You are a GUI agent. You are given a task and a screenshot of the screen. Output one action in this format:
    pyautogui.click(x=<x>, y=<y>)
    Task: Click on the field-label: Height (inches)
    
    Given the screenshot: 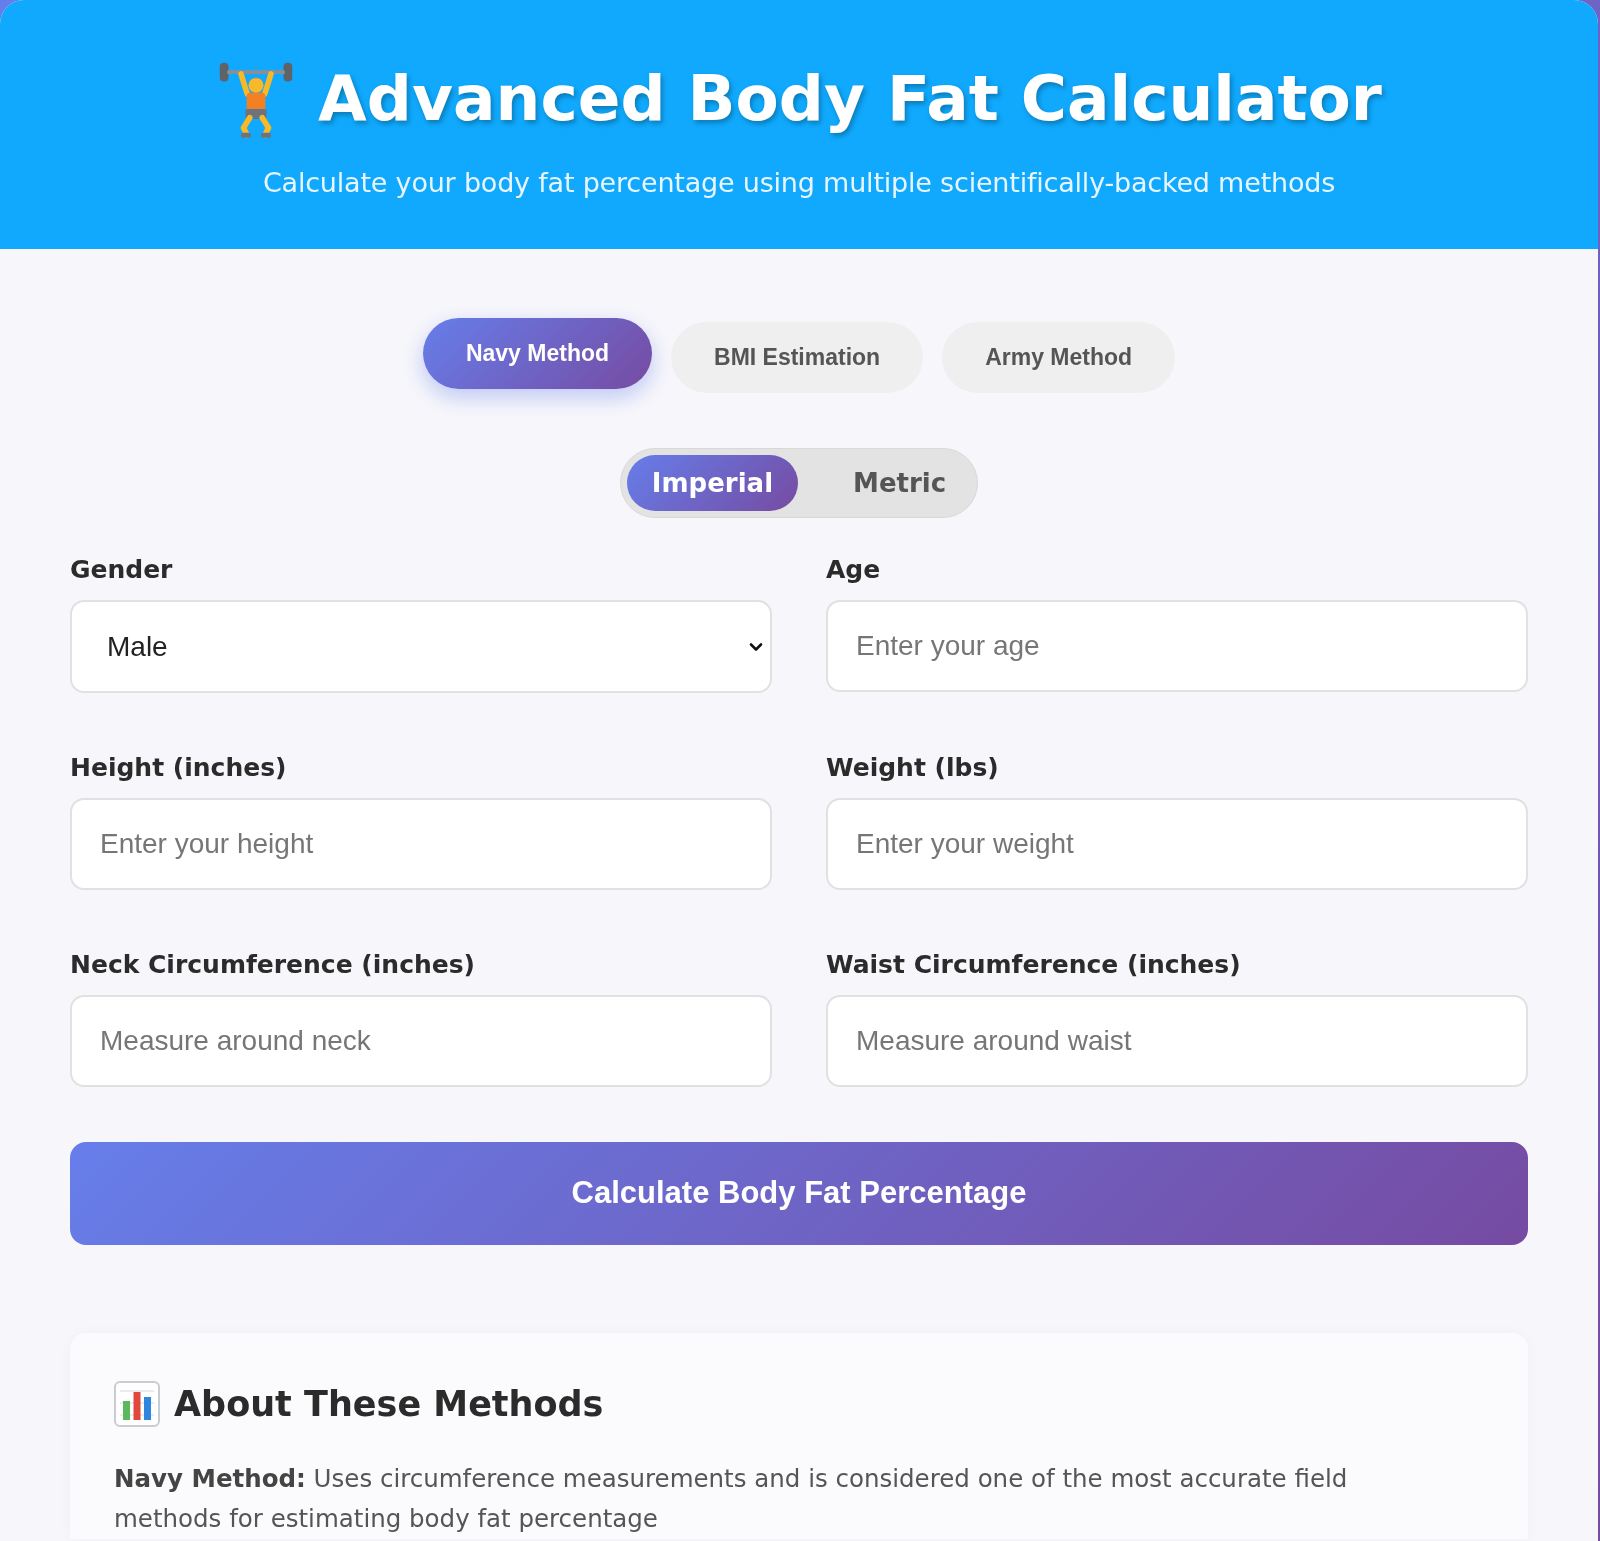 What is the action you would take?
    pyautogui.click(x=178, y=768)
    